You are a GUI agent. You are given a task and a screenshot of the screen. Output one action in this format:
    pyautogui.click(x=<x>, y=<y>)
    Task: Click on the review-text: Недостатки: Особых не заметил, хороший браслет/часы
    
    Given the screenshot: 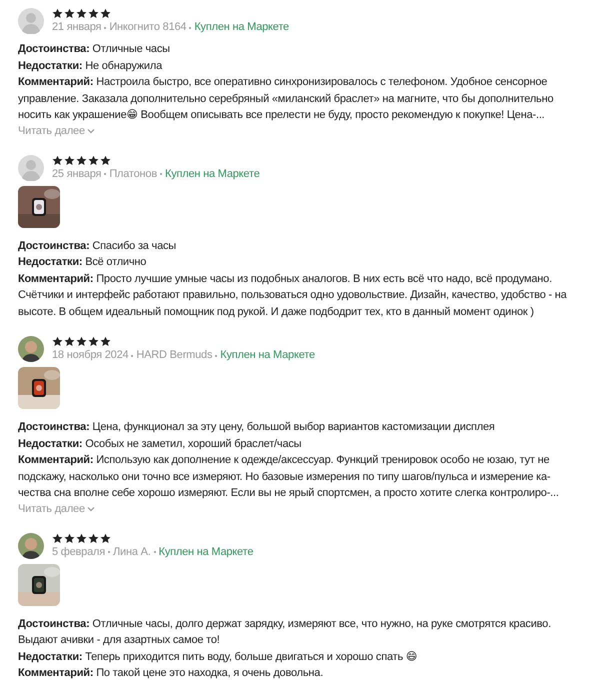 What is the action you would take?
    pyautogui.click(x=160, y=444)
    